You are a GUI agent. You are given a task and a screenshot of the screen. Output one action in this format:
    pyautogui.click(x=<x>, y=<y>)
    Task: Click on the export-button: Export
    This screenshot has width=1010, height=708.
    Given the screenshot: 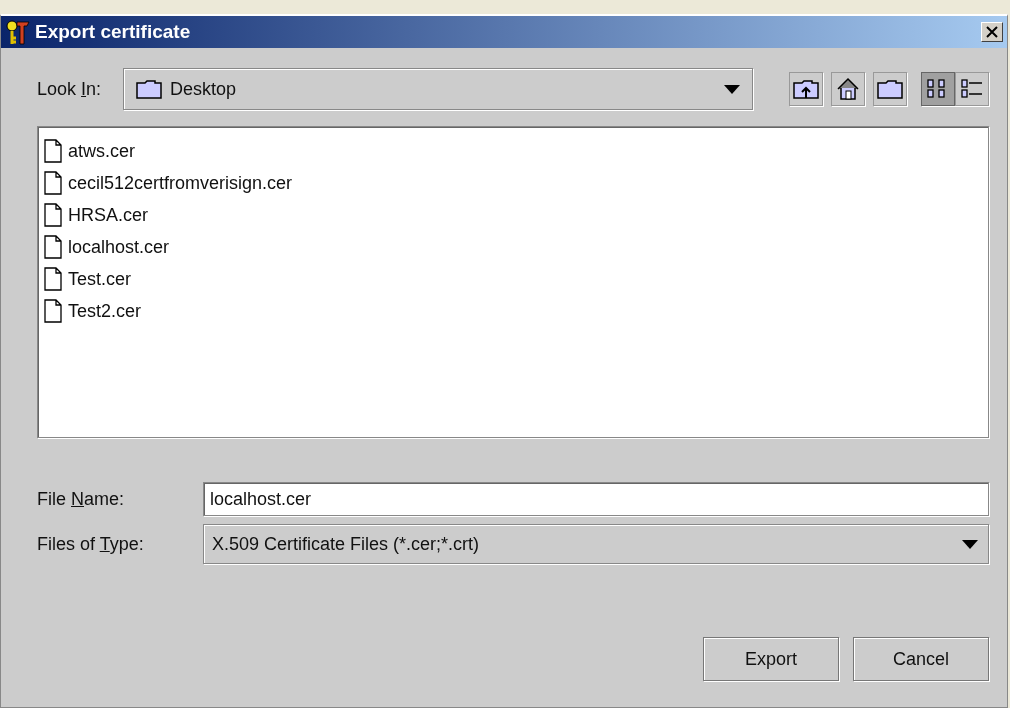 What is the action you would take?
    pyautogui.click(x=771, y=659)
    